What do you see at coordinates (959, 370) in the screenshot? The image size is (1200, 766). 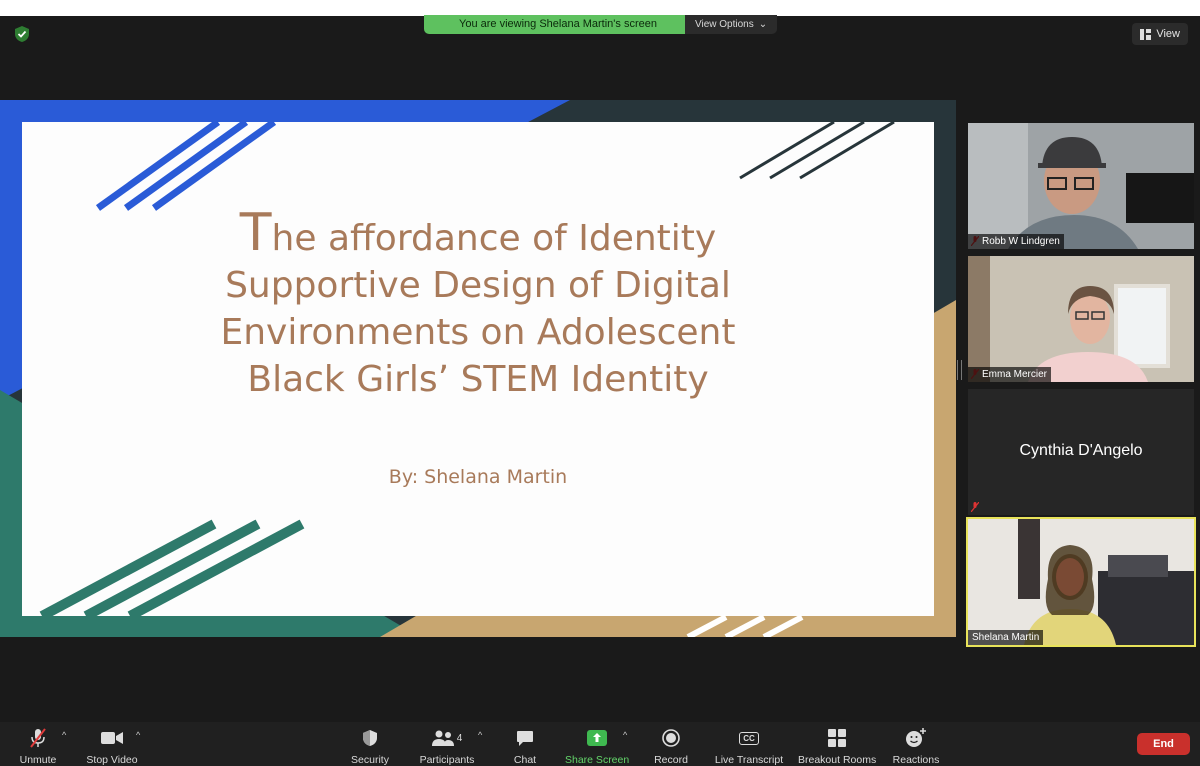 I see `panel-resize-handle` at bounding box center [959, 370].